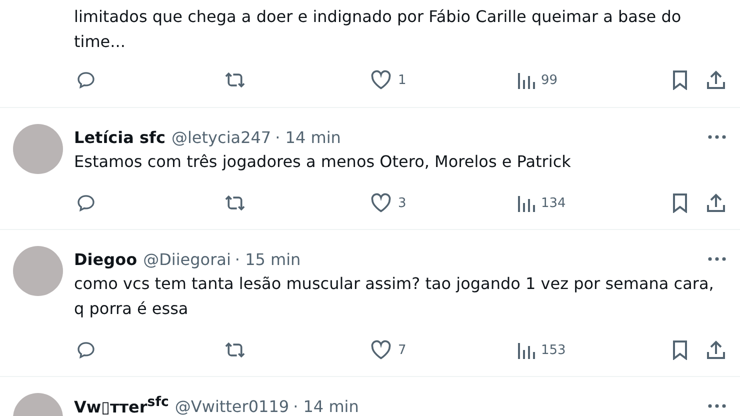 This screenshot has width=740, height=416. What do you see at coordinates (402, 203) in the screenshot?
I see `like-count: 3` at bounding box center [402, 203].